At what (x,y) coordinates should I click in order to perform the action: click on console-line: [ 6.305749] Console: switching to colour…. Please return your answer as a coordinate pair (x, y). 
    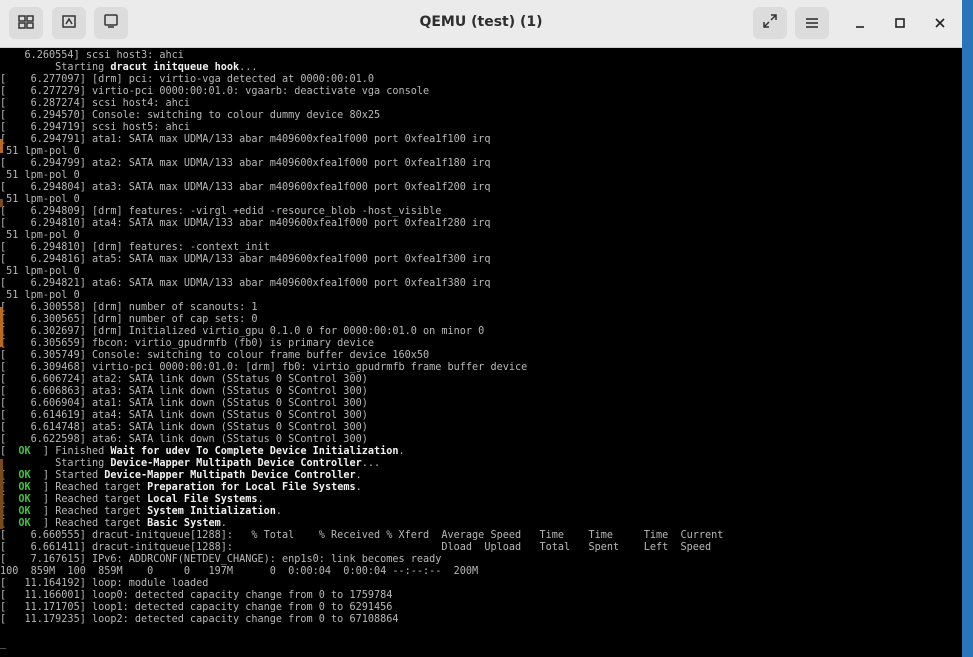
    Looking at the image, I should click on (471, 355).